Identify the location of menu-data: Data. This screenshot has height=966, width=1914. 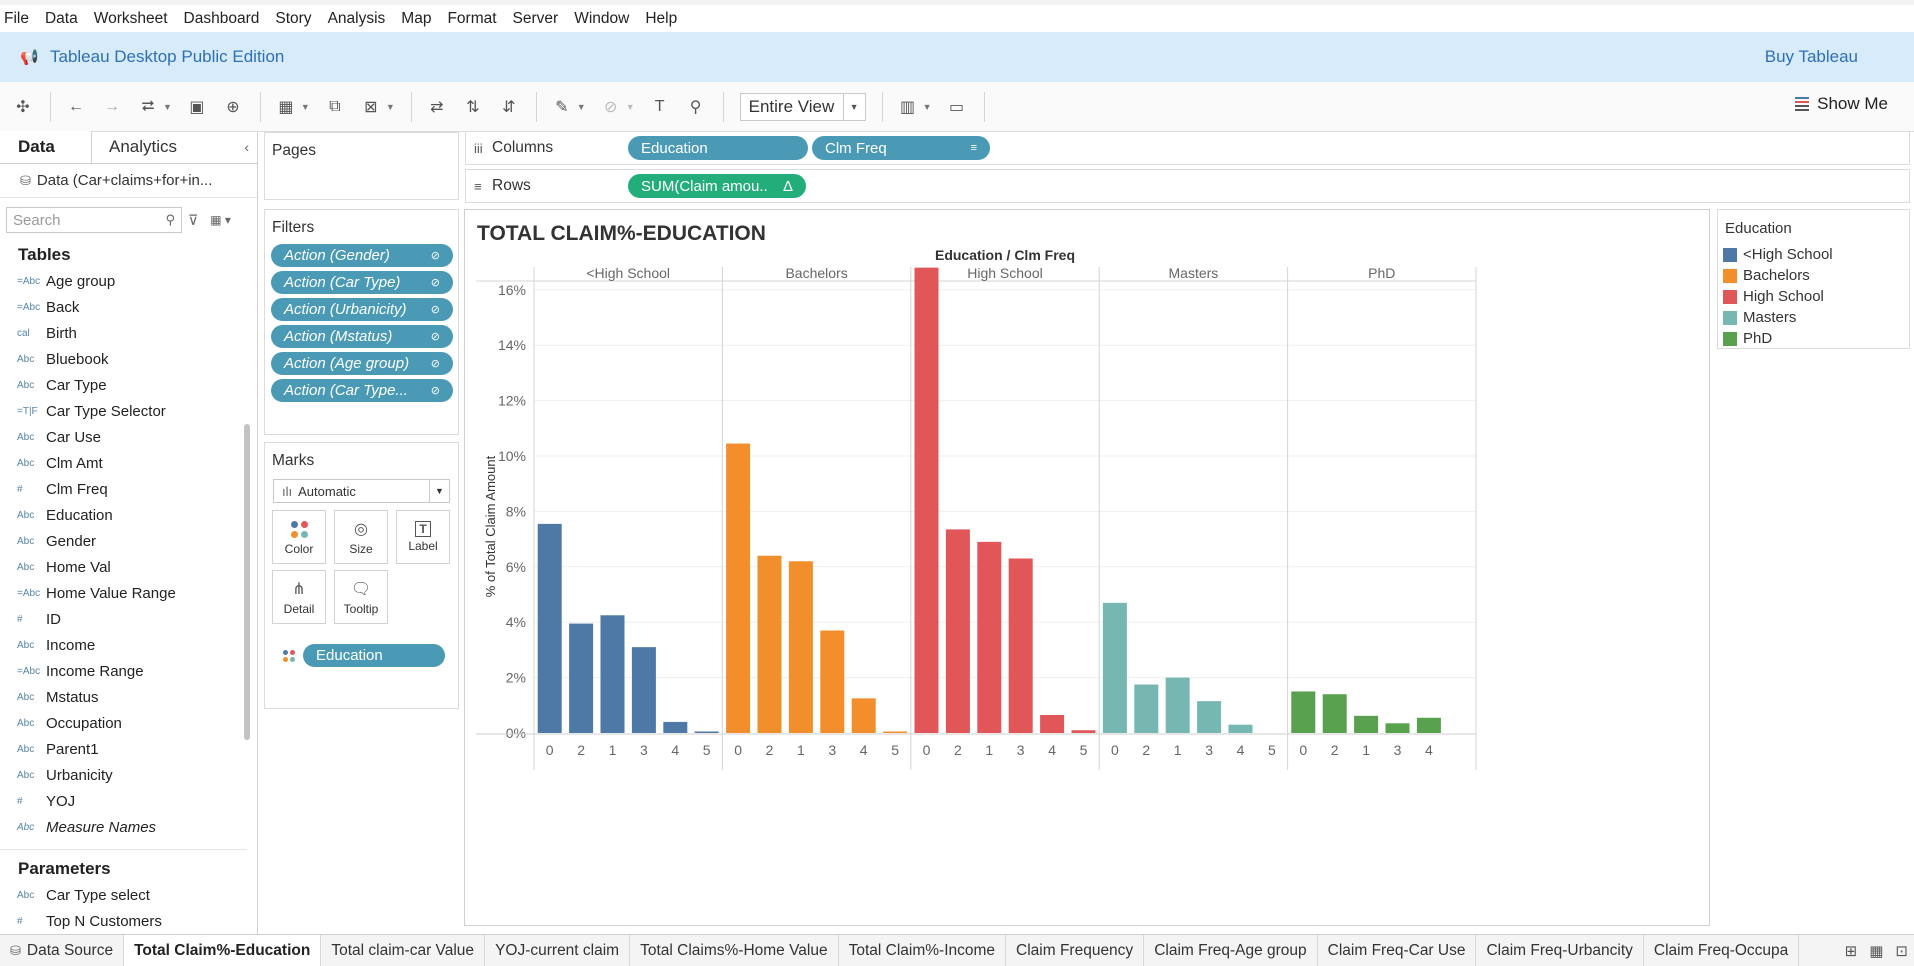
(61, 19).